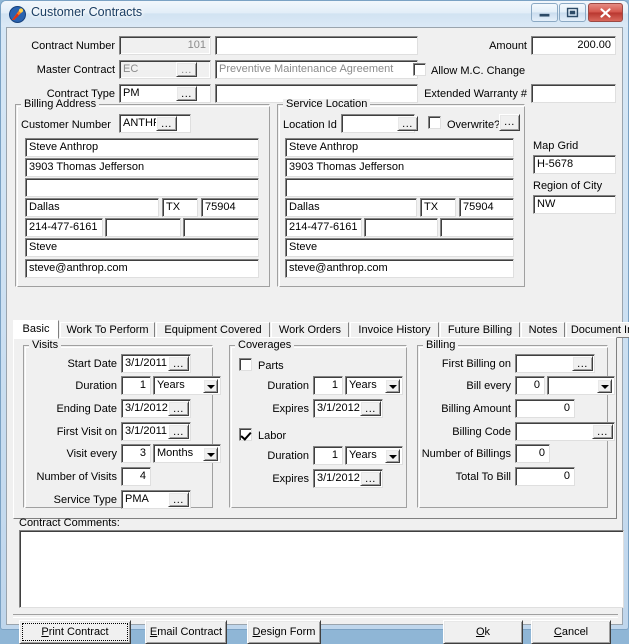 This screenshot has height=644, width=629. Describe the element at coordinates (96, 386) in the screenshot. I see `visits-duration-label: Duration` at that location.